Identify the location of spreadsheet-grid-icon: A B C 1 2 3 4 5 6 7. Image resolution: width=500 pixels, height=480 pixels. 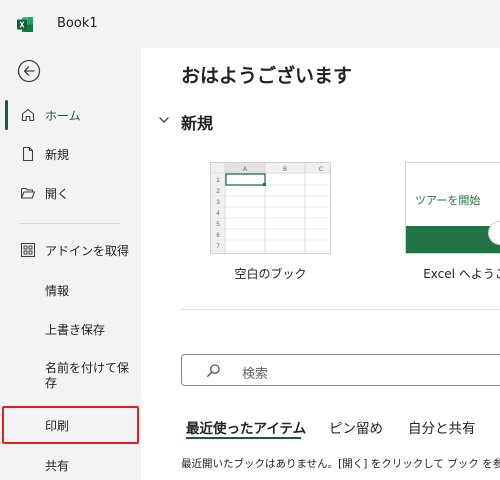
(270, 208).